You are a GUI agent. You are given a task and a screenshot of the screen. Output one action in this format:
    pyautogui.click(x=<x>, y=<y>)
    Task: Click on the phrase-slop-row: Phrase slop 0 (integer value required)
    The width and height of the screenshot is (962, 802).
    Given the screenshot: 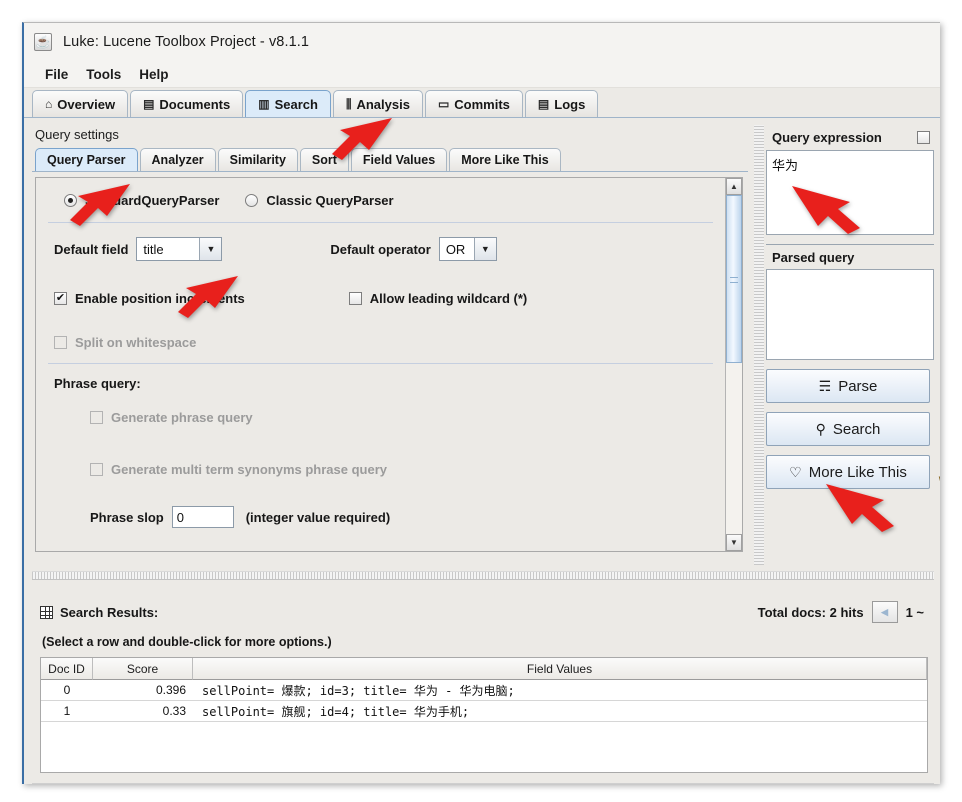 What is the action you would take?
    pyautogui.click(x=380, y=517)
    